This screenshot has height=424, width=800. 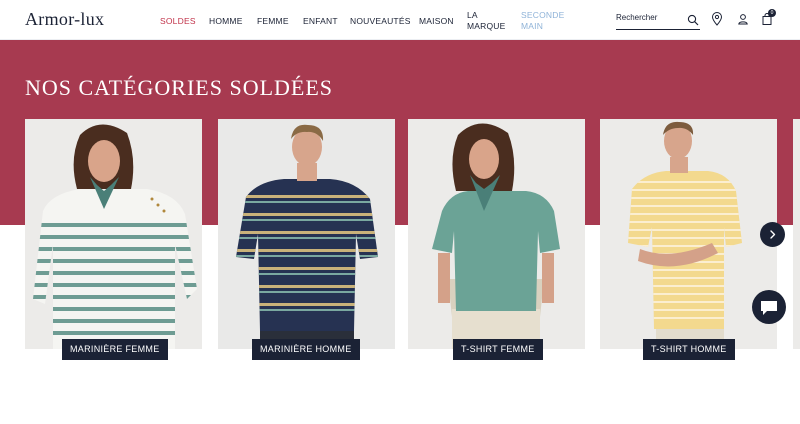 I want to click on category-card-mariniere-femme, so click(x=113, y=234).